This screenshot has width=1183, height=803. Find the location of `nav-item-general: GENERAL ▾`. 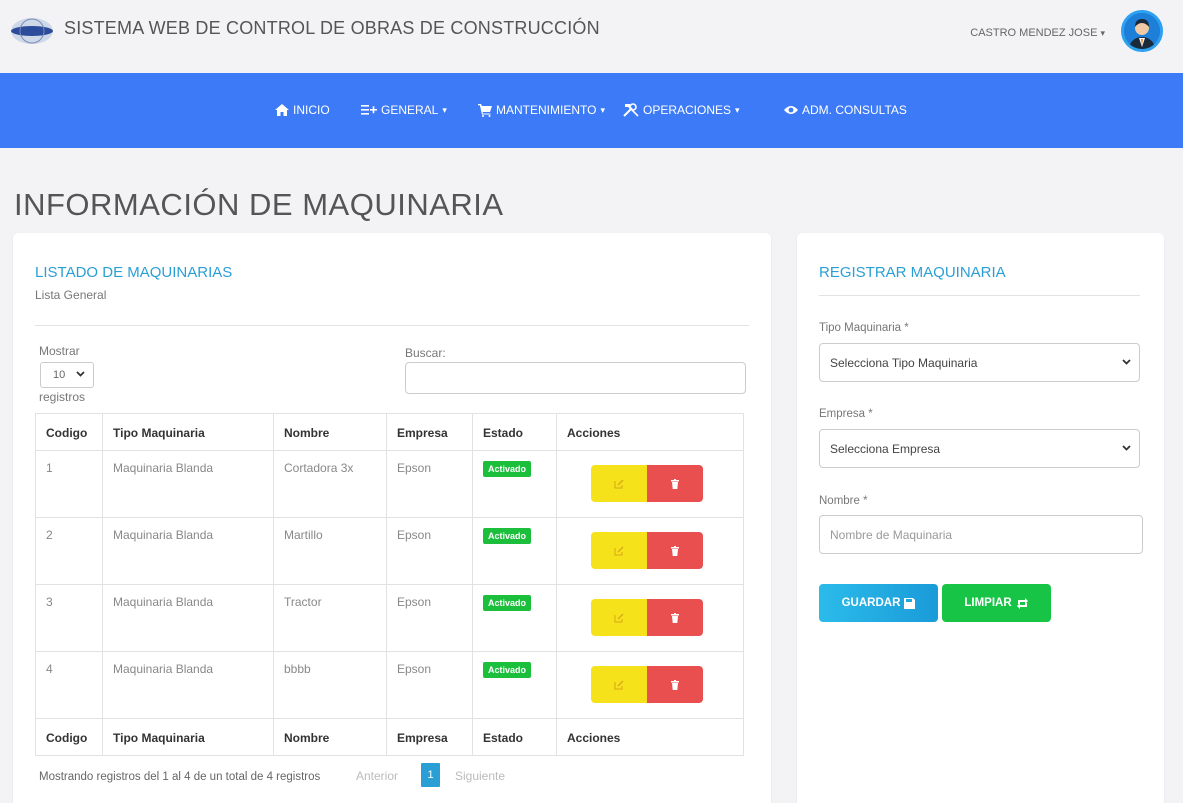

nav-item-general: GENERAL ▾ is located at coordinates (404, 110).